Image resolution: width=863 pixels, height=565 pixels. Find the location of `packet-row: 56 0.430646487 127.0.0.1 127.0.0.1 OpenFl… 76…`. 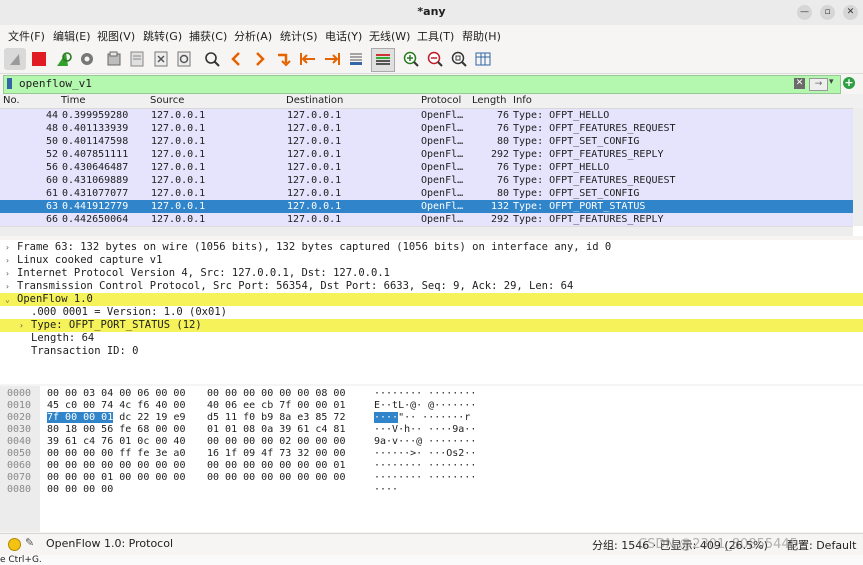

packet-row: 56 0.430646487 127.0.0.1 127.0.0.1 OpenFl… 76… is located at coordinates (426, 167).